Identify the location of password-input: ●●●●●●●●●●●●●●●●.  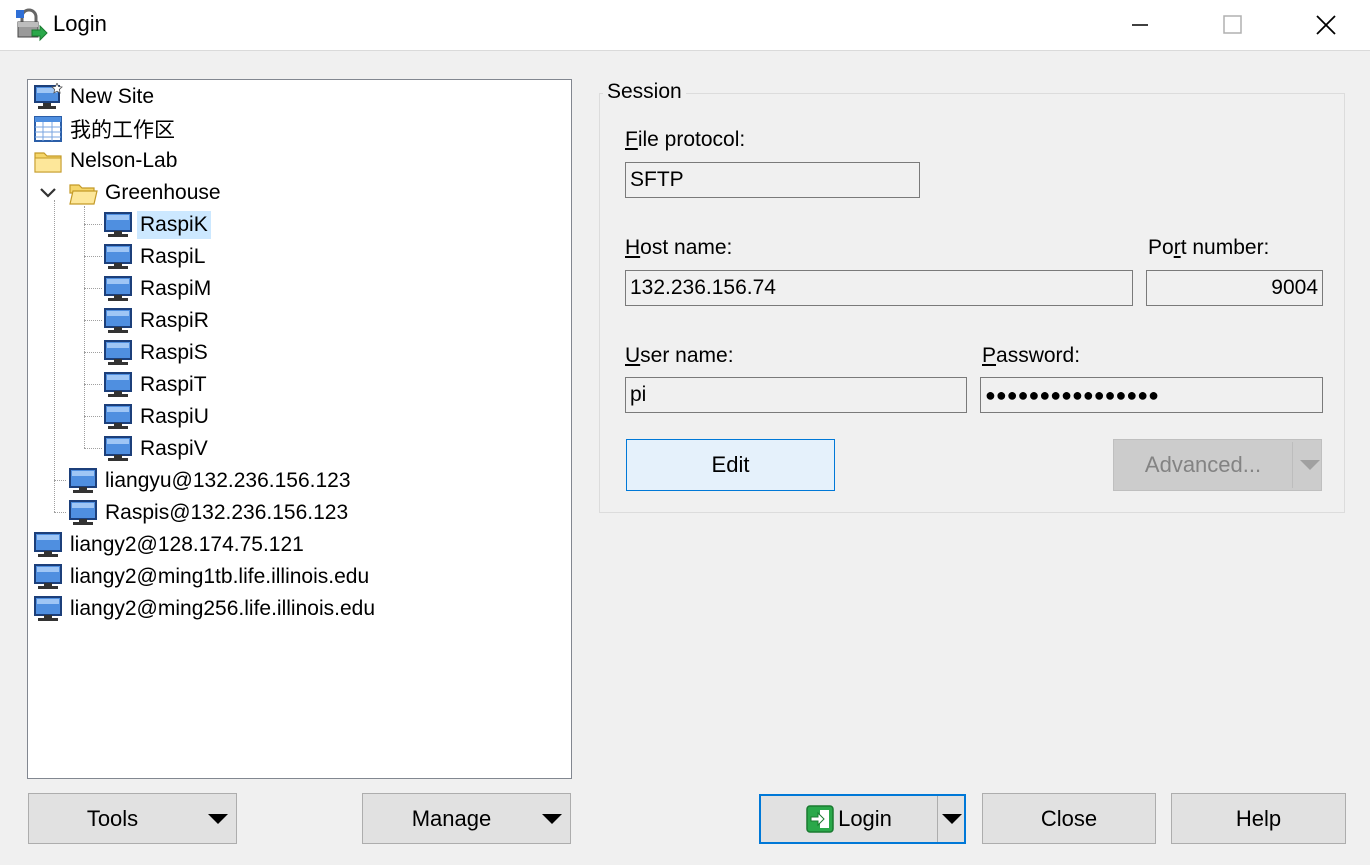
(1151, 395).